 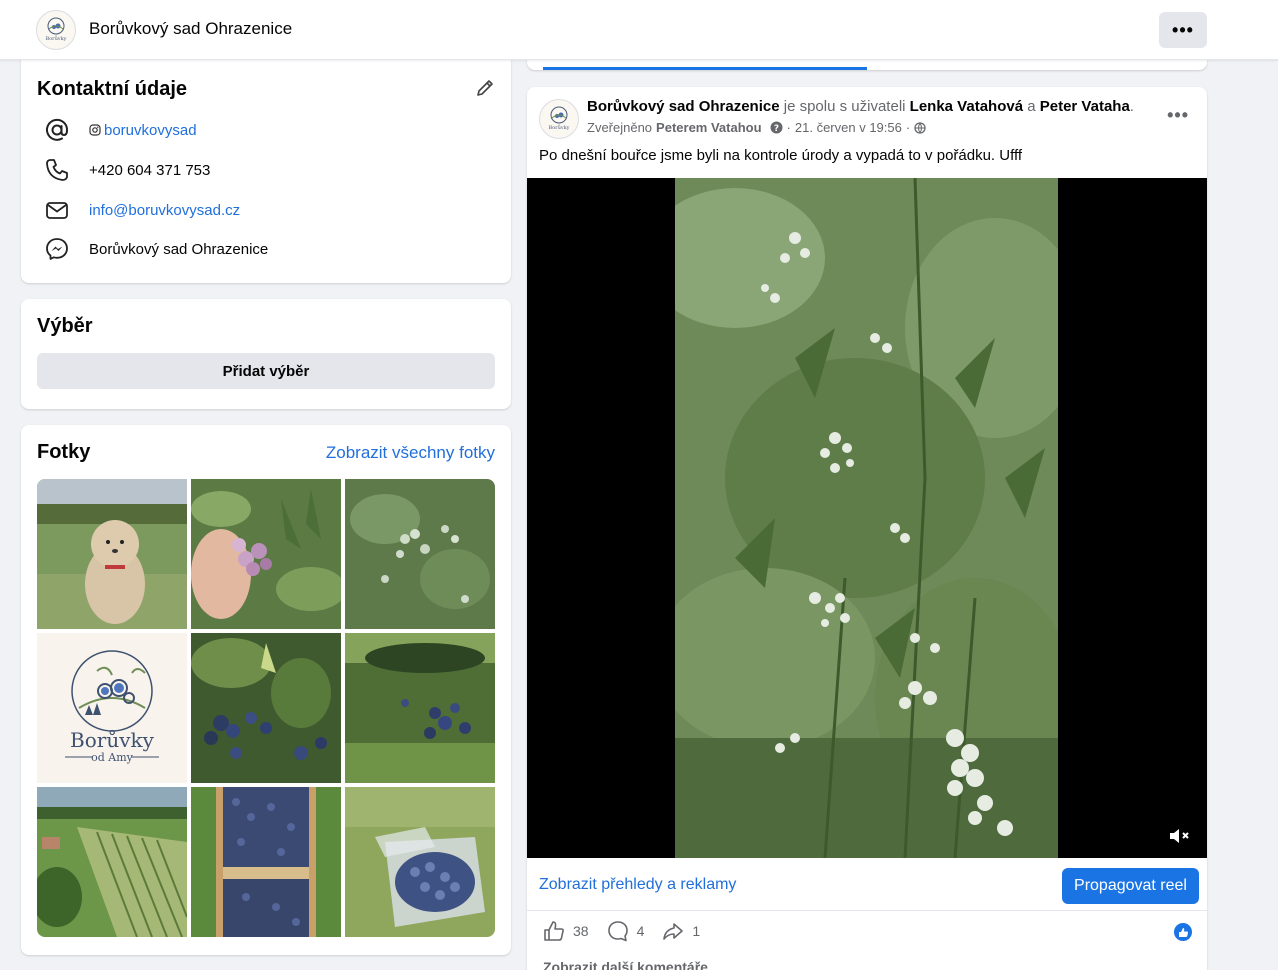 What do you see at coordinates (57, 249) in the screenshot?
I see `messenger-icon` at bounding box center [57, 249].